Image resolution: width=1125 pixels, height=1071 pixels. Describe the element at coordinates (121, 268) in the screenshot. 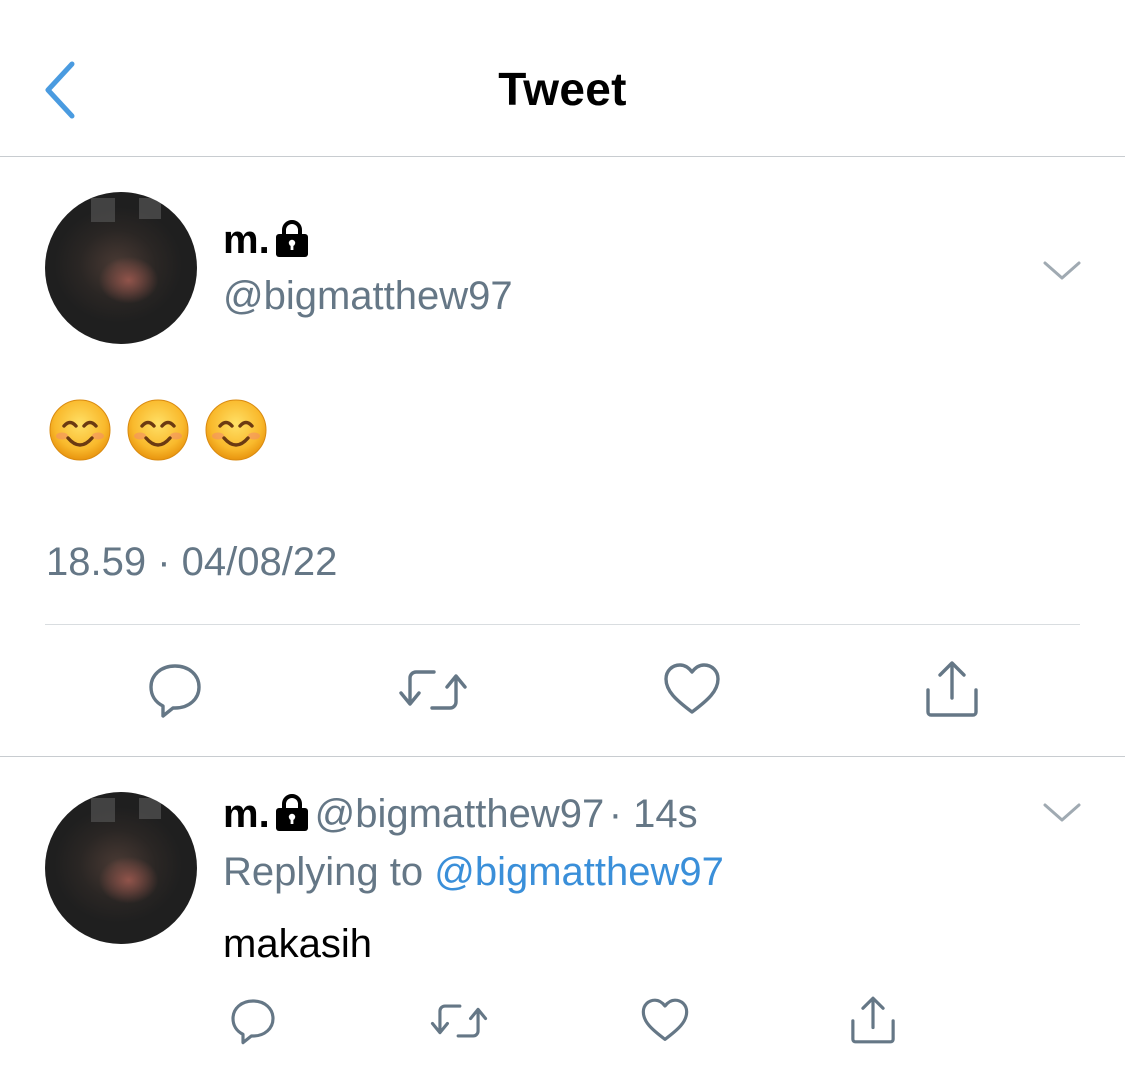

I see `avatar` at that location.